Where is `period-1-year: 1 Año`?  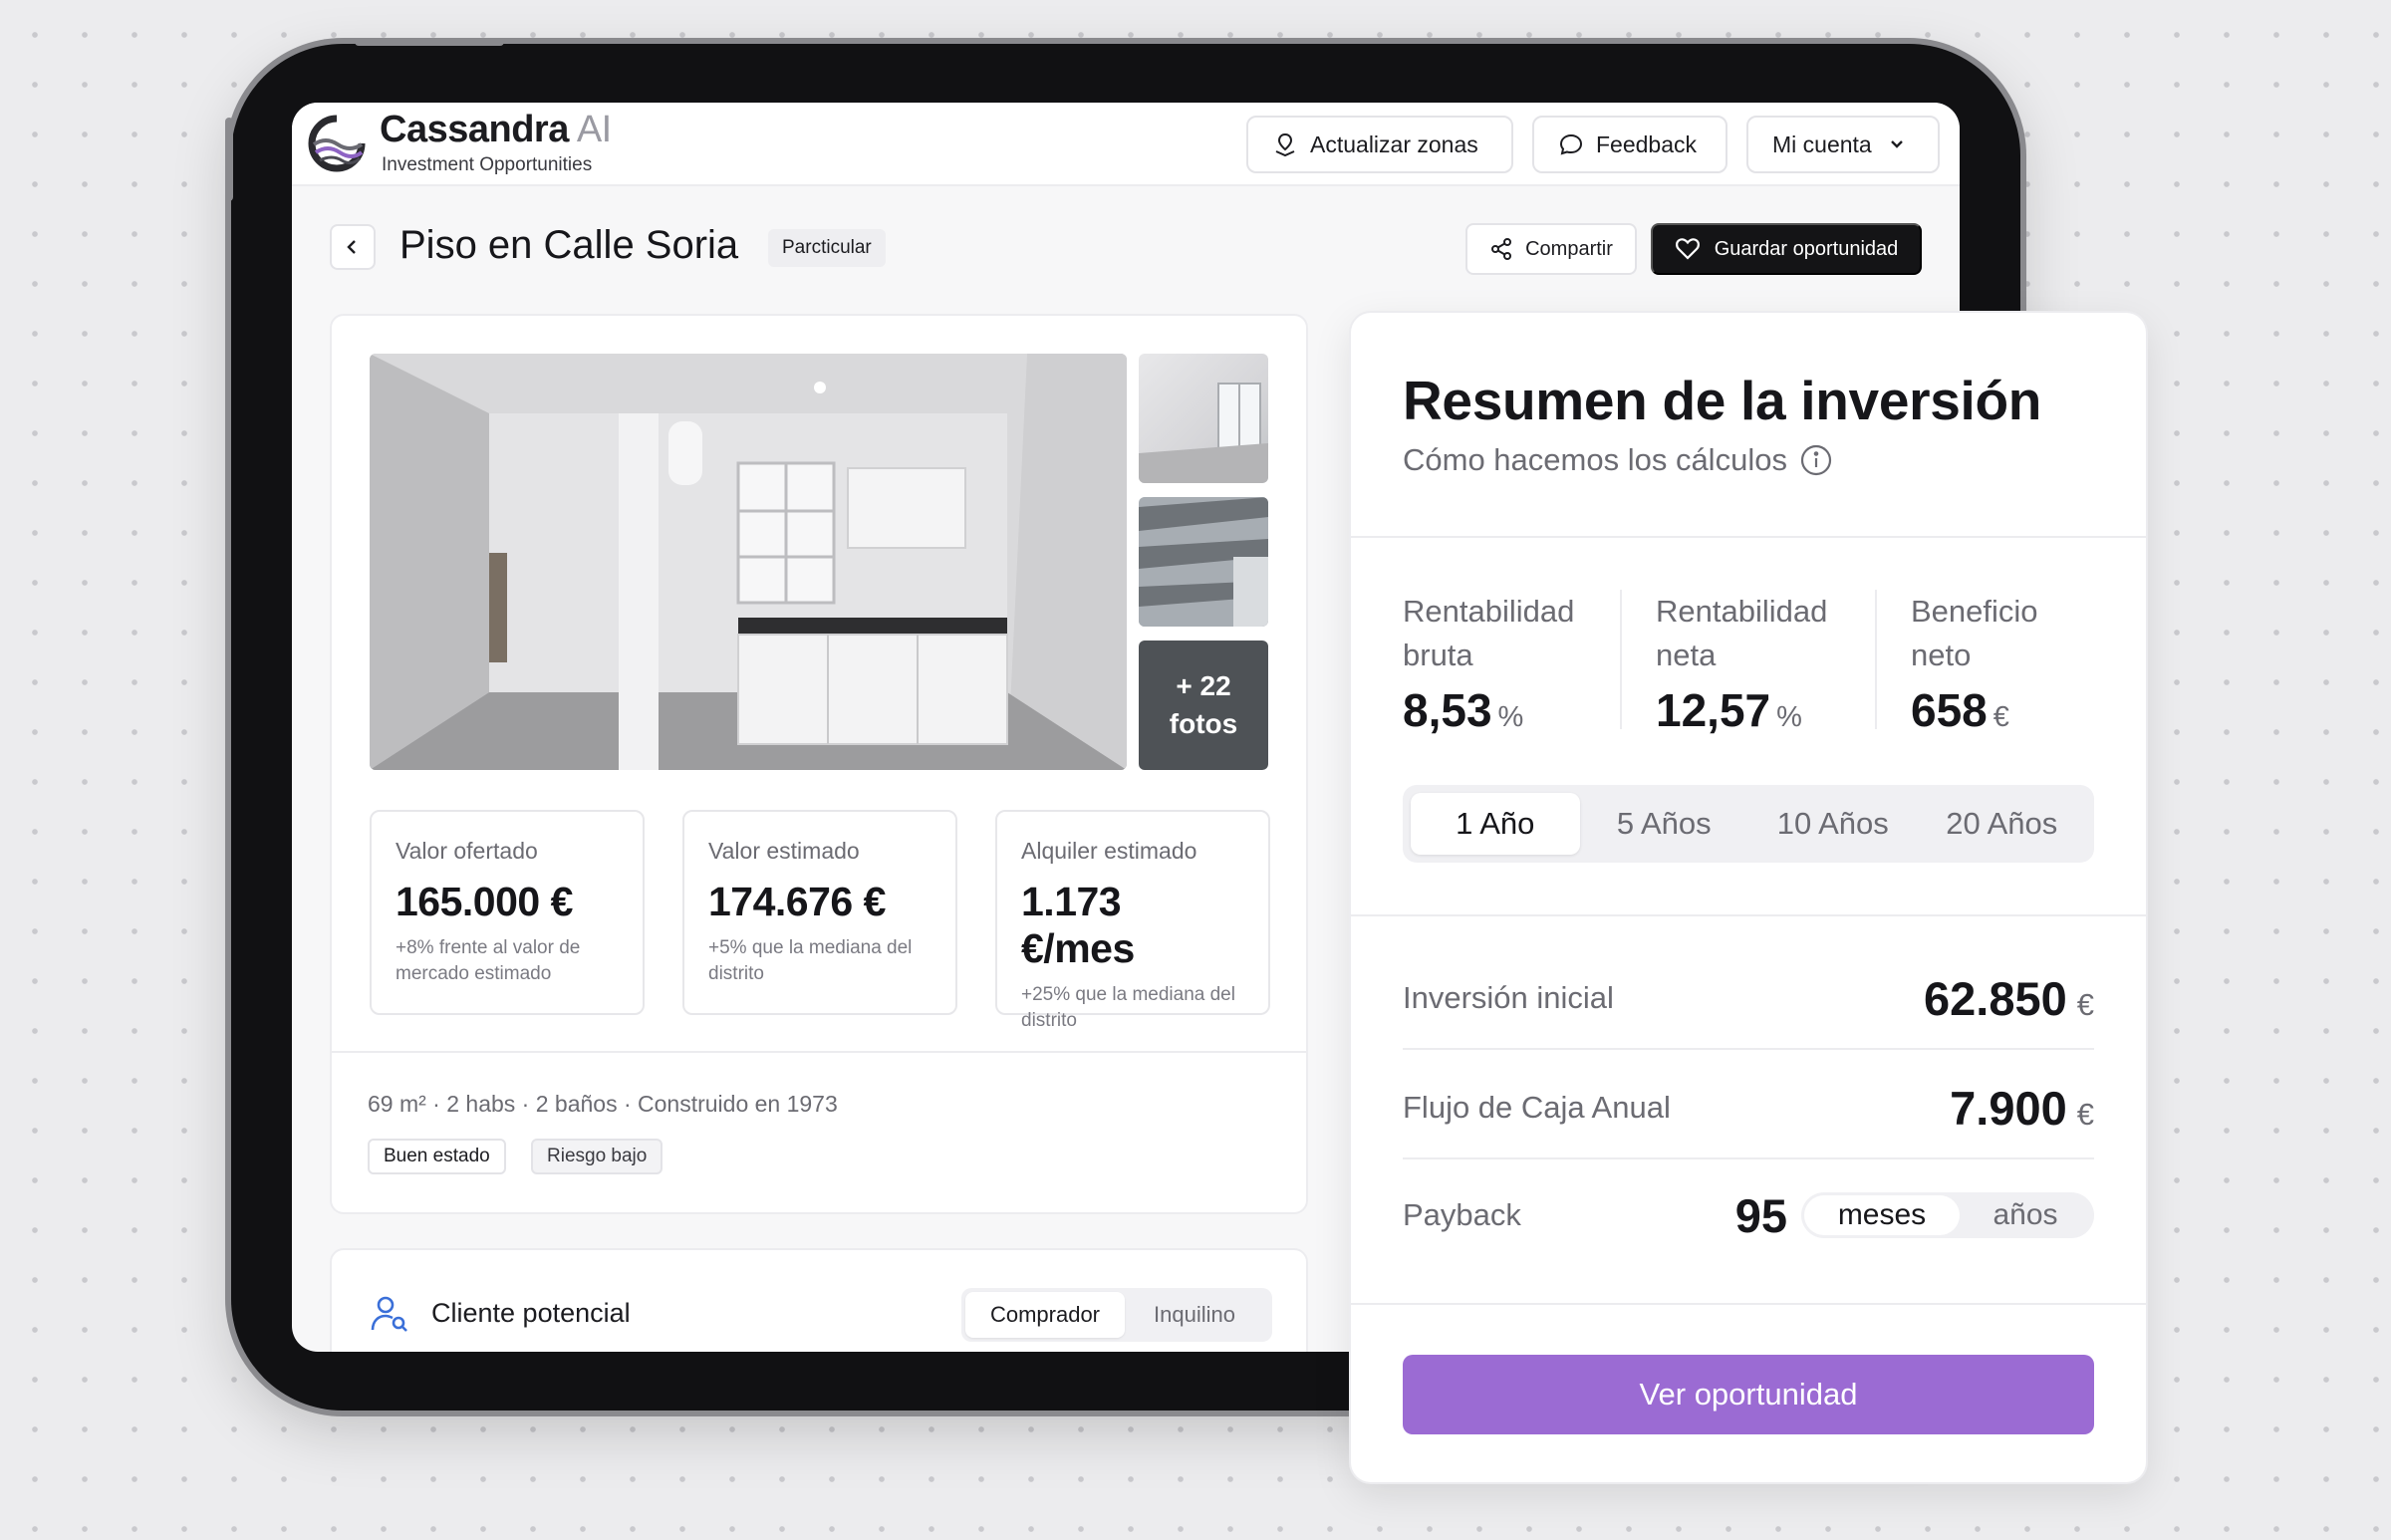
period-1-year: 1 Año is located at coordinates (1495, 824).